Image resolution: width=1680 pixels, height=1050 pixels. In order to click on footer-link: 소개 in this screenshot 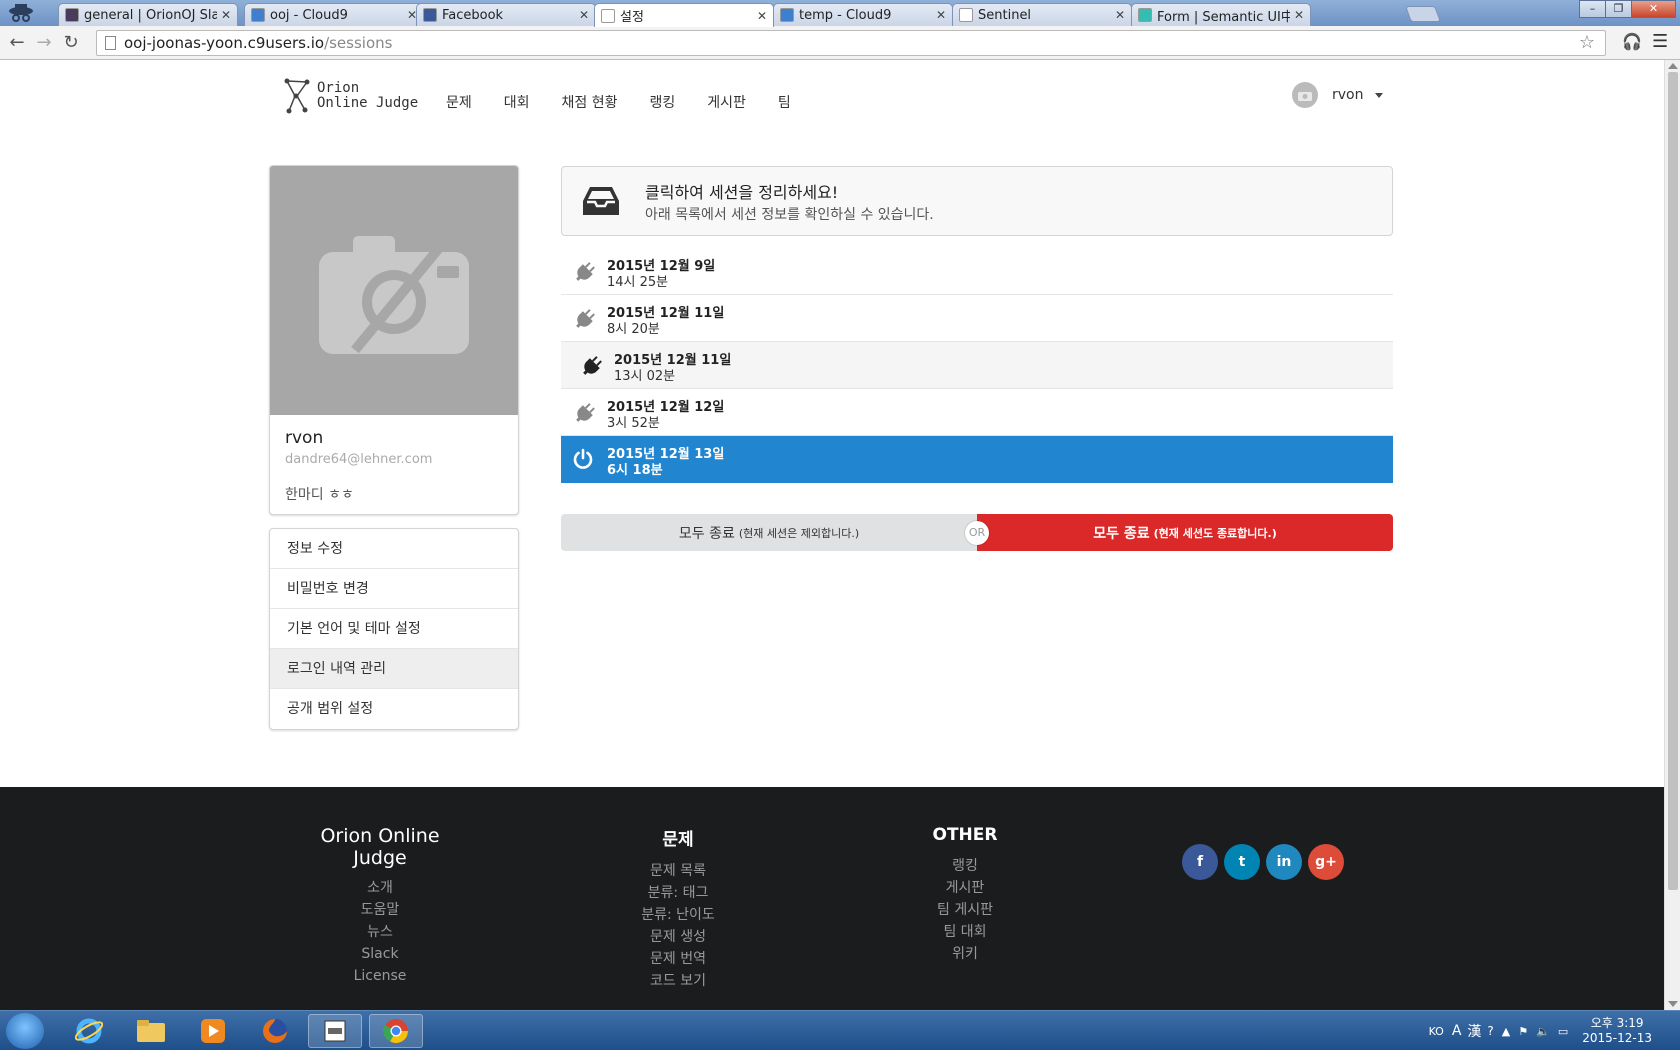, I will do `click(380, 888)`.